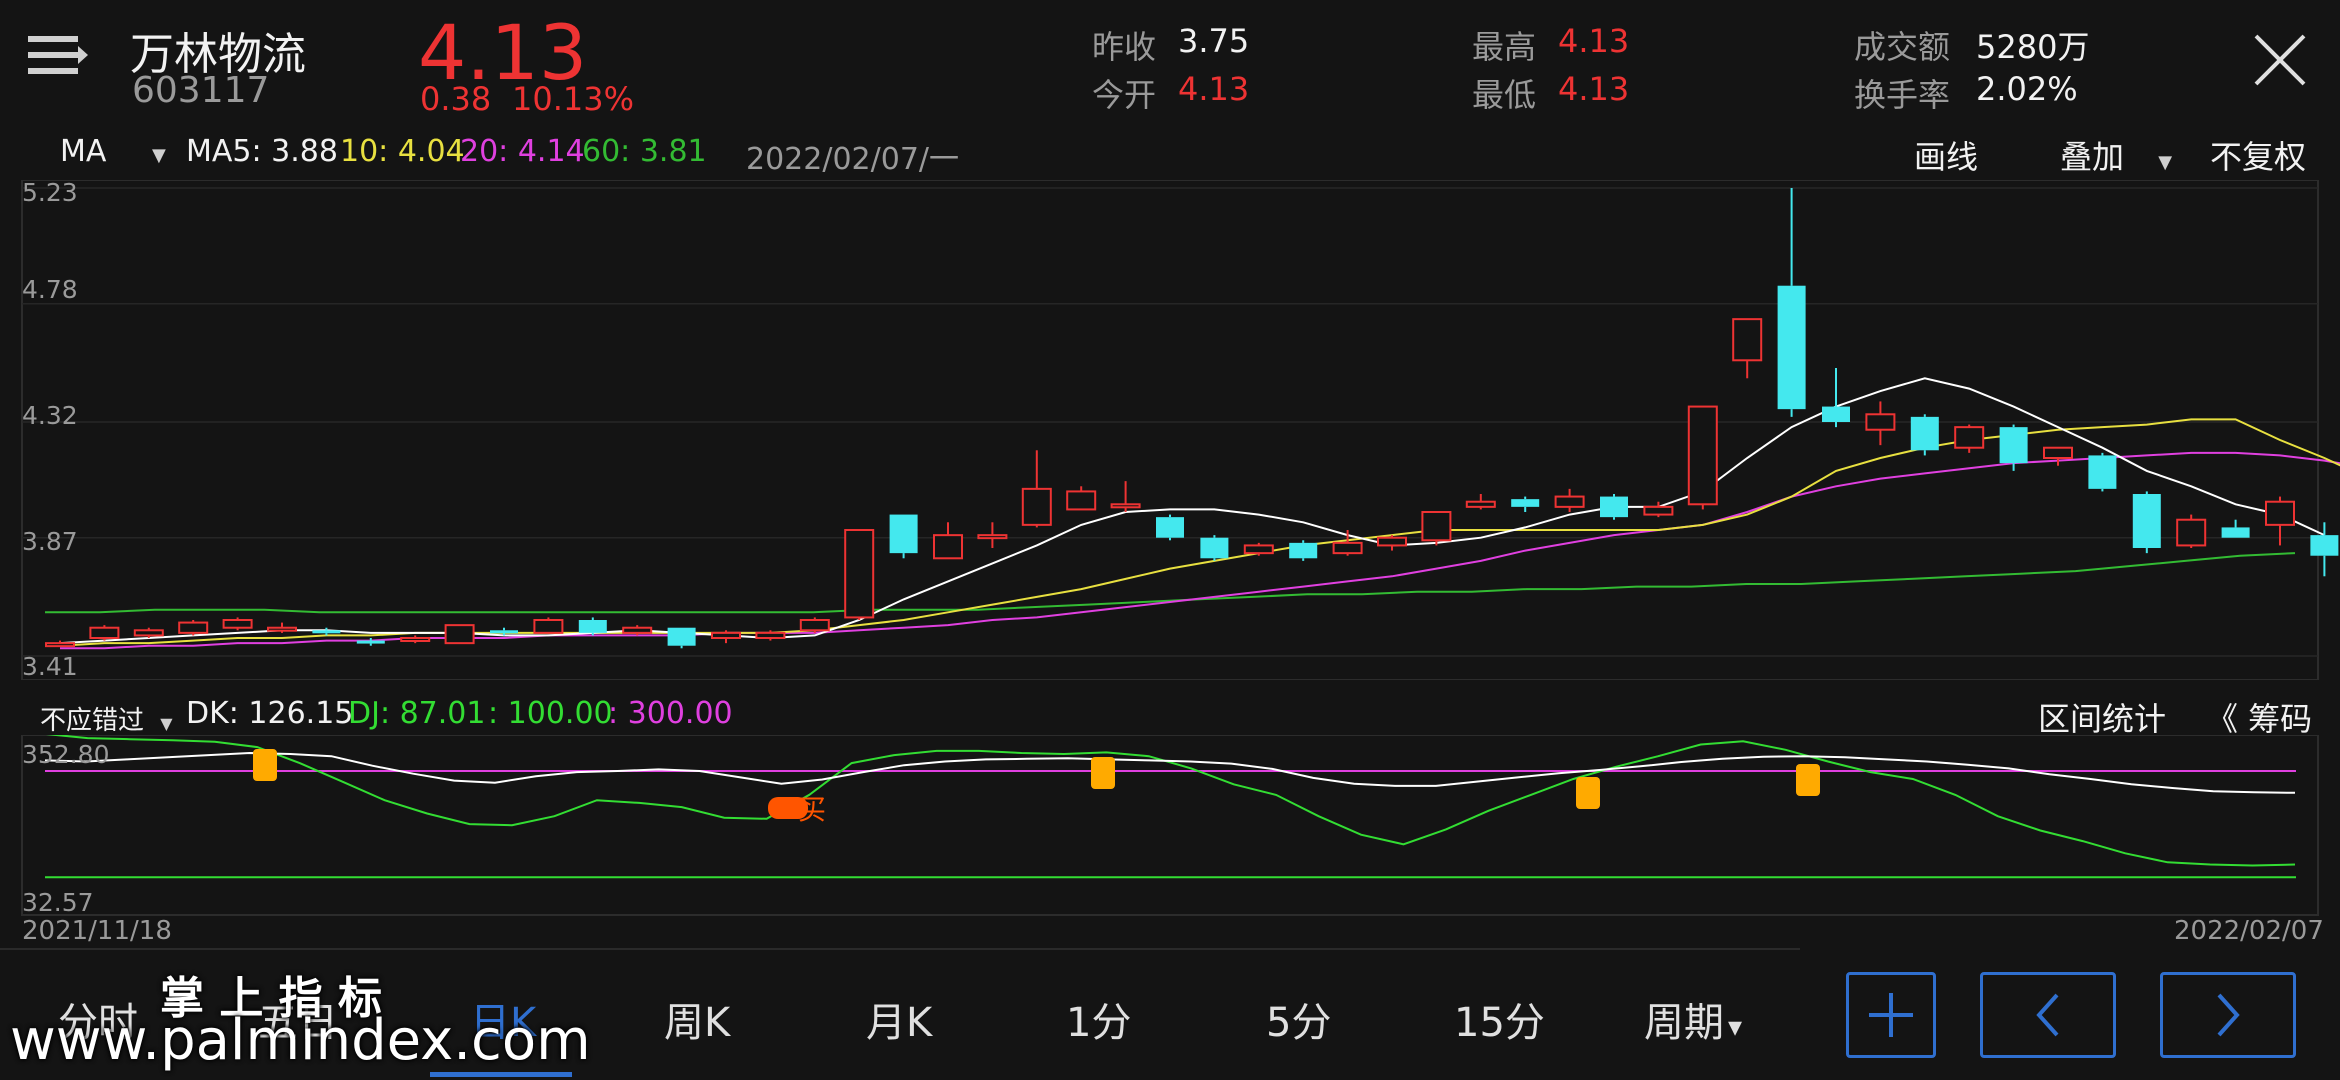 This screenshot has height=1080, width=2340. I want to click on close-icon, so click(2280, 60).